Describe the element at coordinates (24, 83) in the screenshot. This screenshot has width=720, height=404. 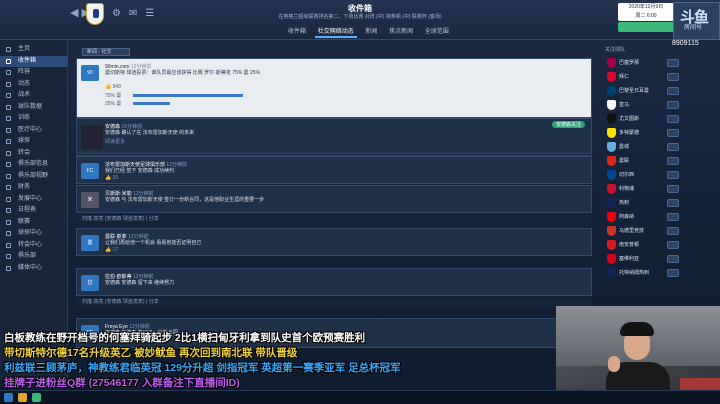
I see `sidebar-item-label: 动态` at that location.